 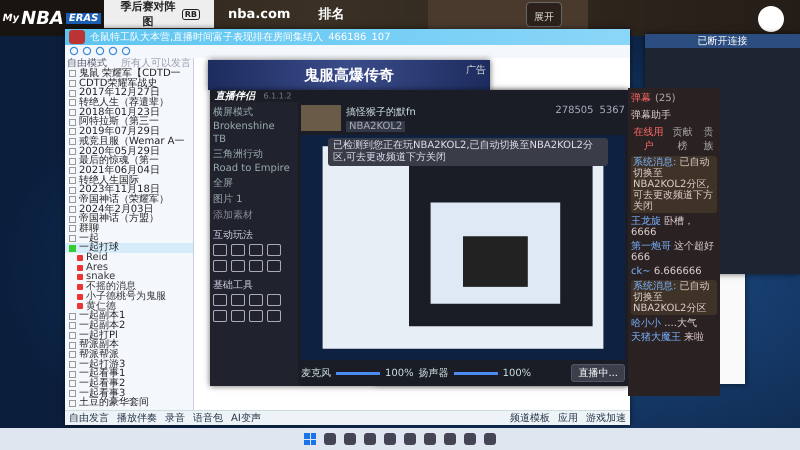 What do you see at coordinates (129, 384) in the screenshot?
I see `channel-row: 一起看事2` at bounding box center [129, 384].